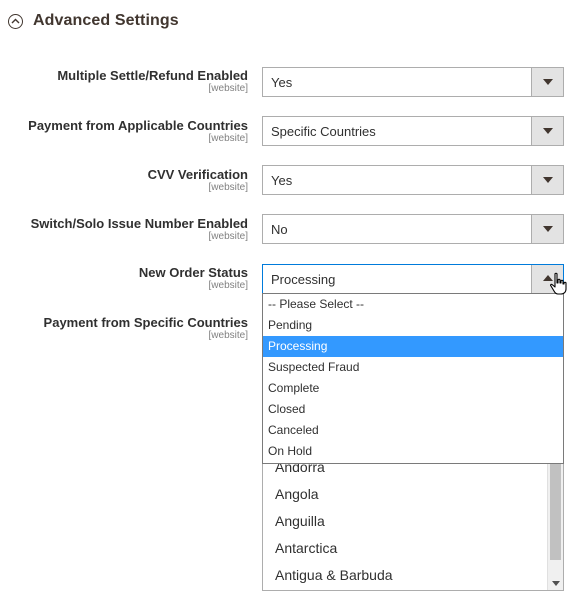 Image resolution: width=582 pixels, height=598 pixels. I want to click on listbox-scrollbar, so click(555, 518).